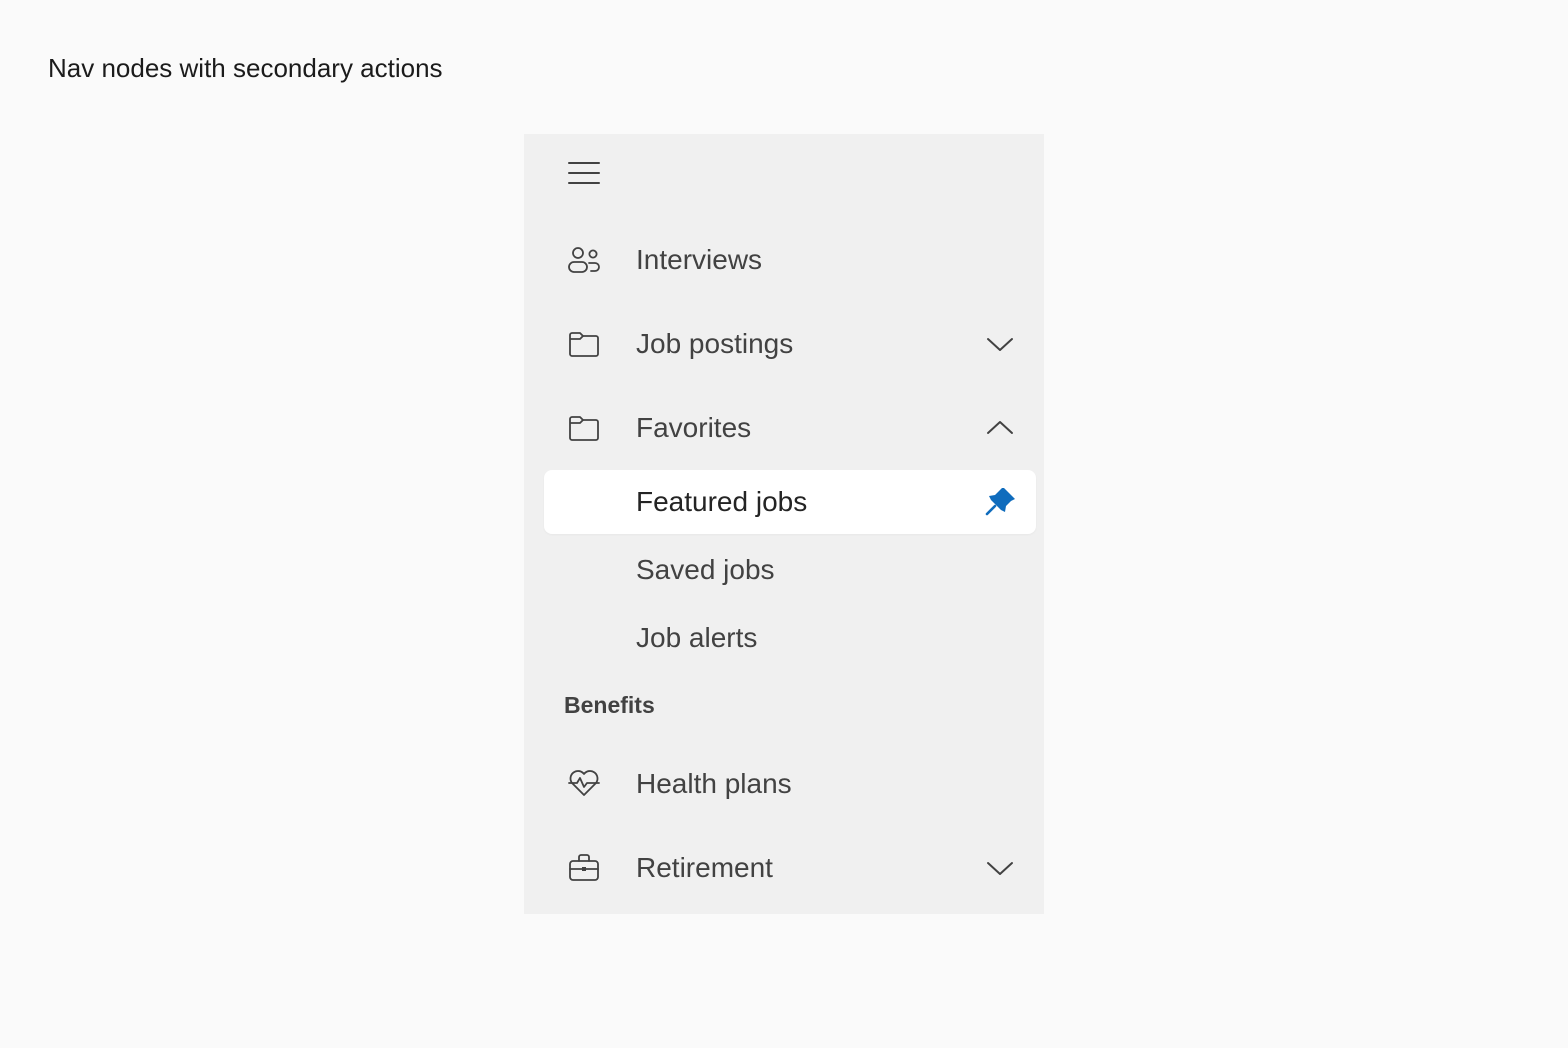 The image size is (1568, 1048). I want to click on chevron-up-icon, so click(1000, 428).